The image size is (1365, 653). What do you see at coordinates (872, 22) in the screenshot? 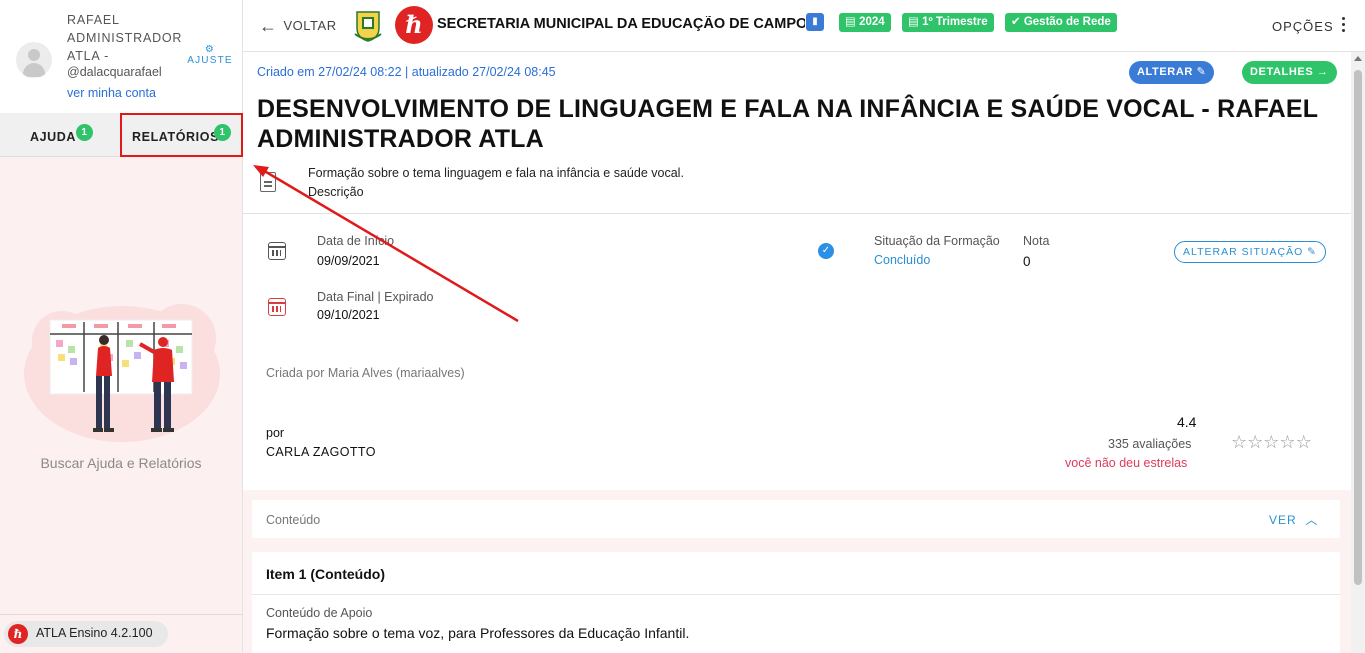
I see `year-label: 2024` at bounding box center [872, 22].